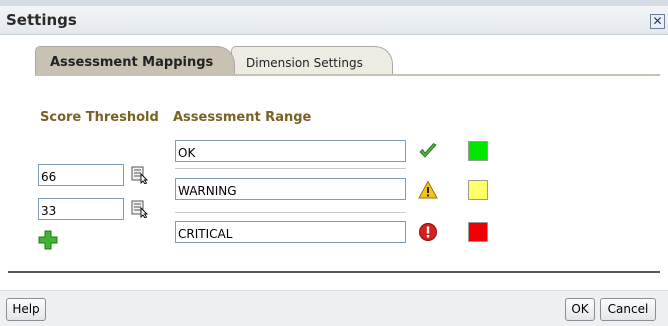 Image resolution: width=668 pixels, height=326 pixels. Describe the element at coordinates (81, 175) in the screenshot. I see `threshold-input-upper` at that location.